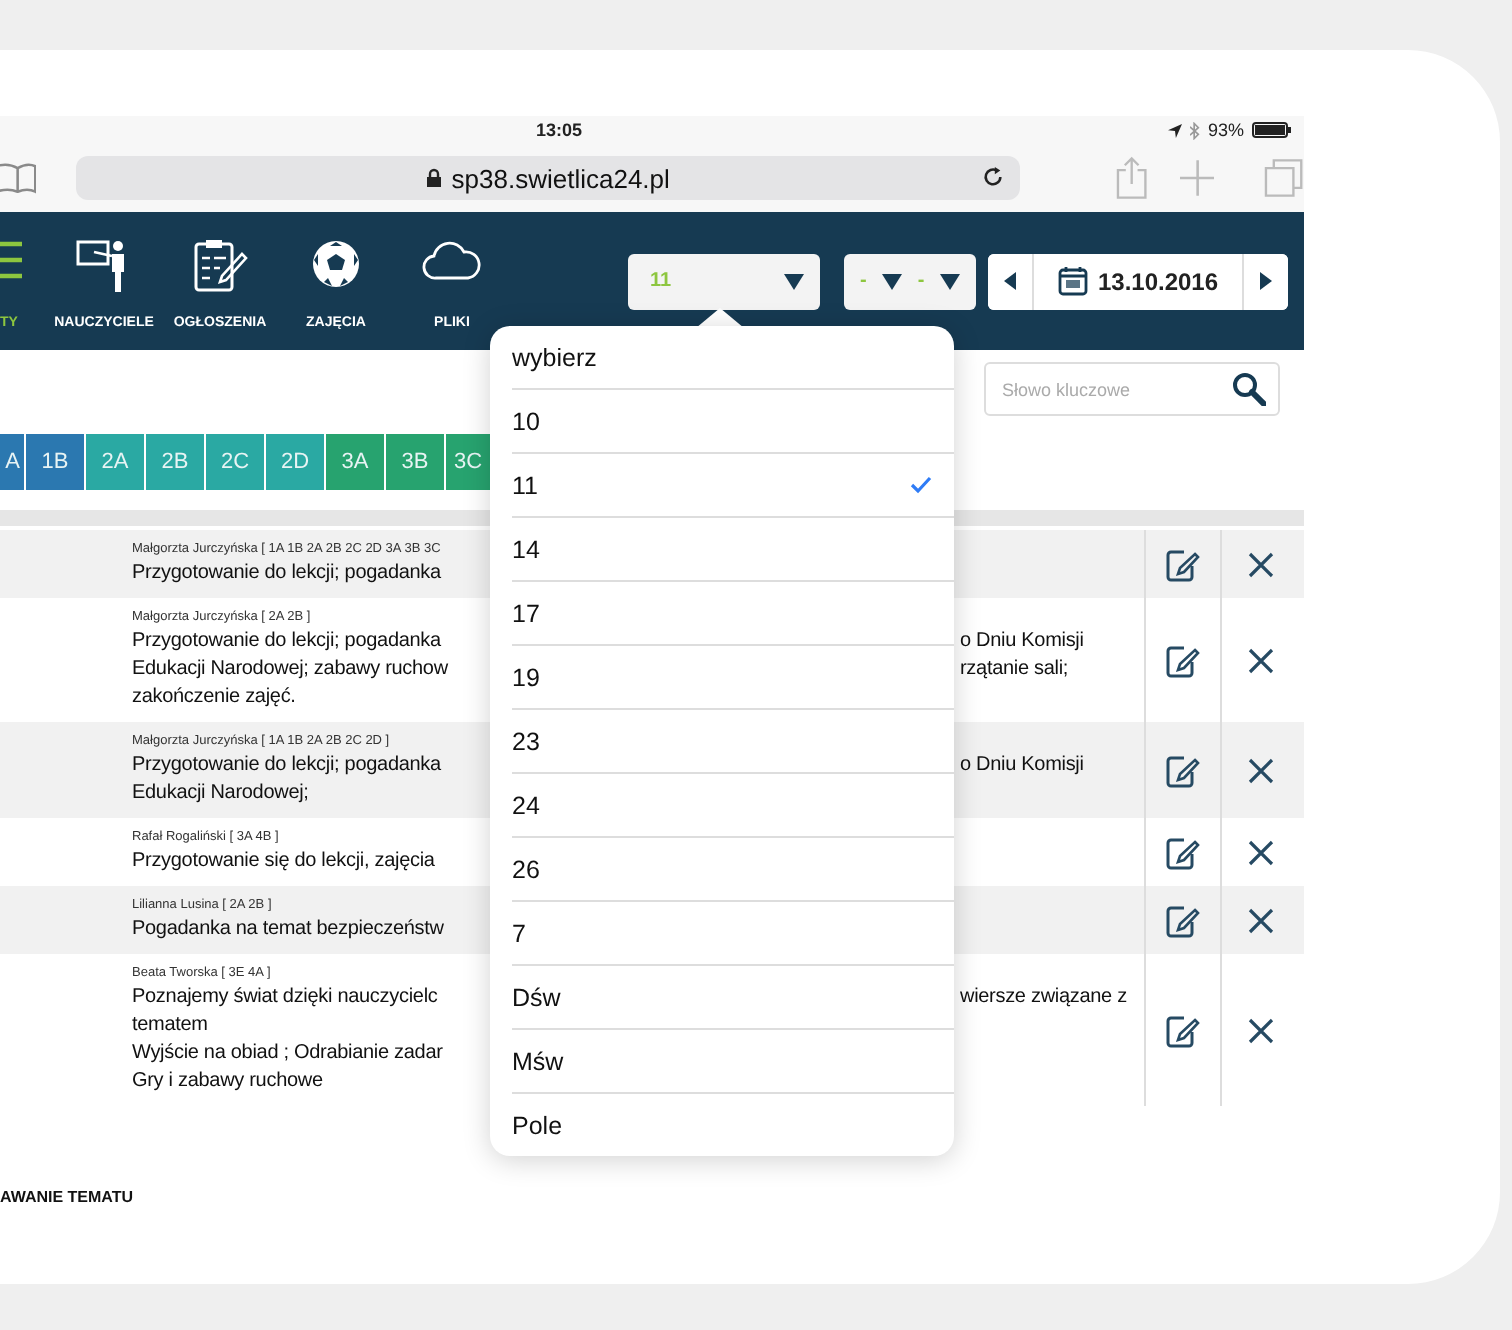 The image size is (1512, 1330). Describe the element at coordinates (733, 870) in the screenshot. I see `dropdown-option: 26` at that location.